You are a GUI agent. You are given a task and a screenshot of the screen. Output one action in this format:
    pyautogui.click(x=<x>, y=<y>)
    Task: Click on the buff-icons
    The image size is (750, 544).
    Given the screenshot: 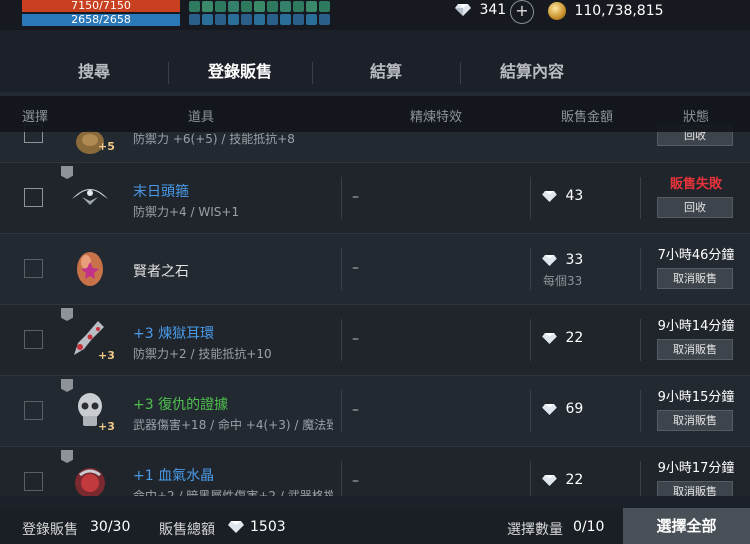 What is the action you would take?
    pyautogui.click(x=262, y=13)
    